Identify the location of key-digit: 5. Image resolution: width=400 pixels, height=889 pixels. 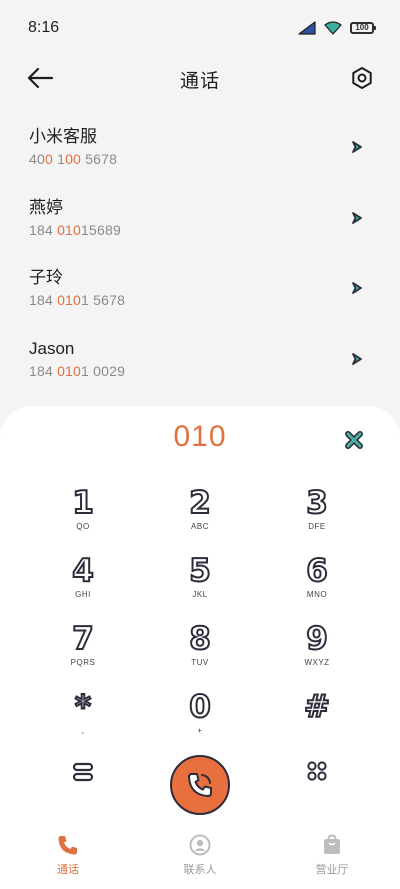
(200, 571).